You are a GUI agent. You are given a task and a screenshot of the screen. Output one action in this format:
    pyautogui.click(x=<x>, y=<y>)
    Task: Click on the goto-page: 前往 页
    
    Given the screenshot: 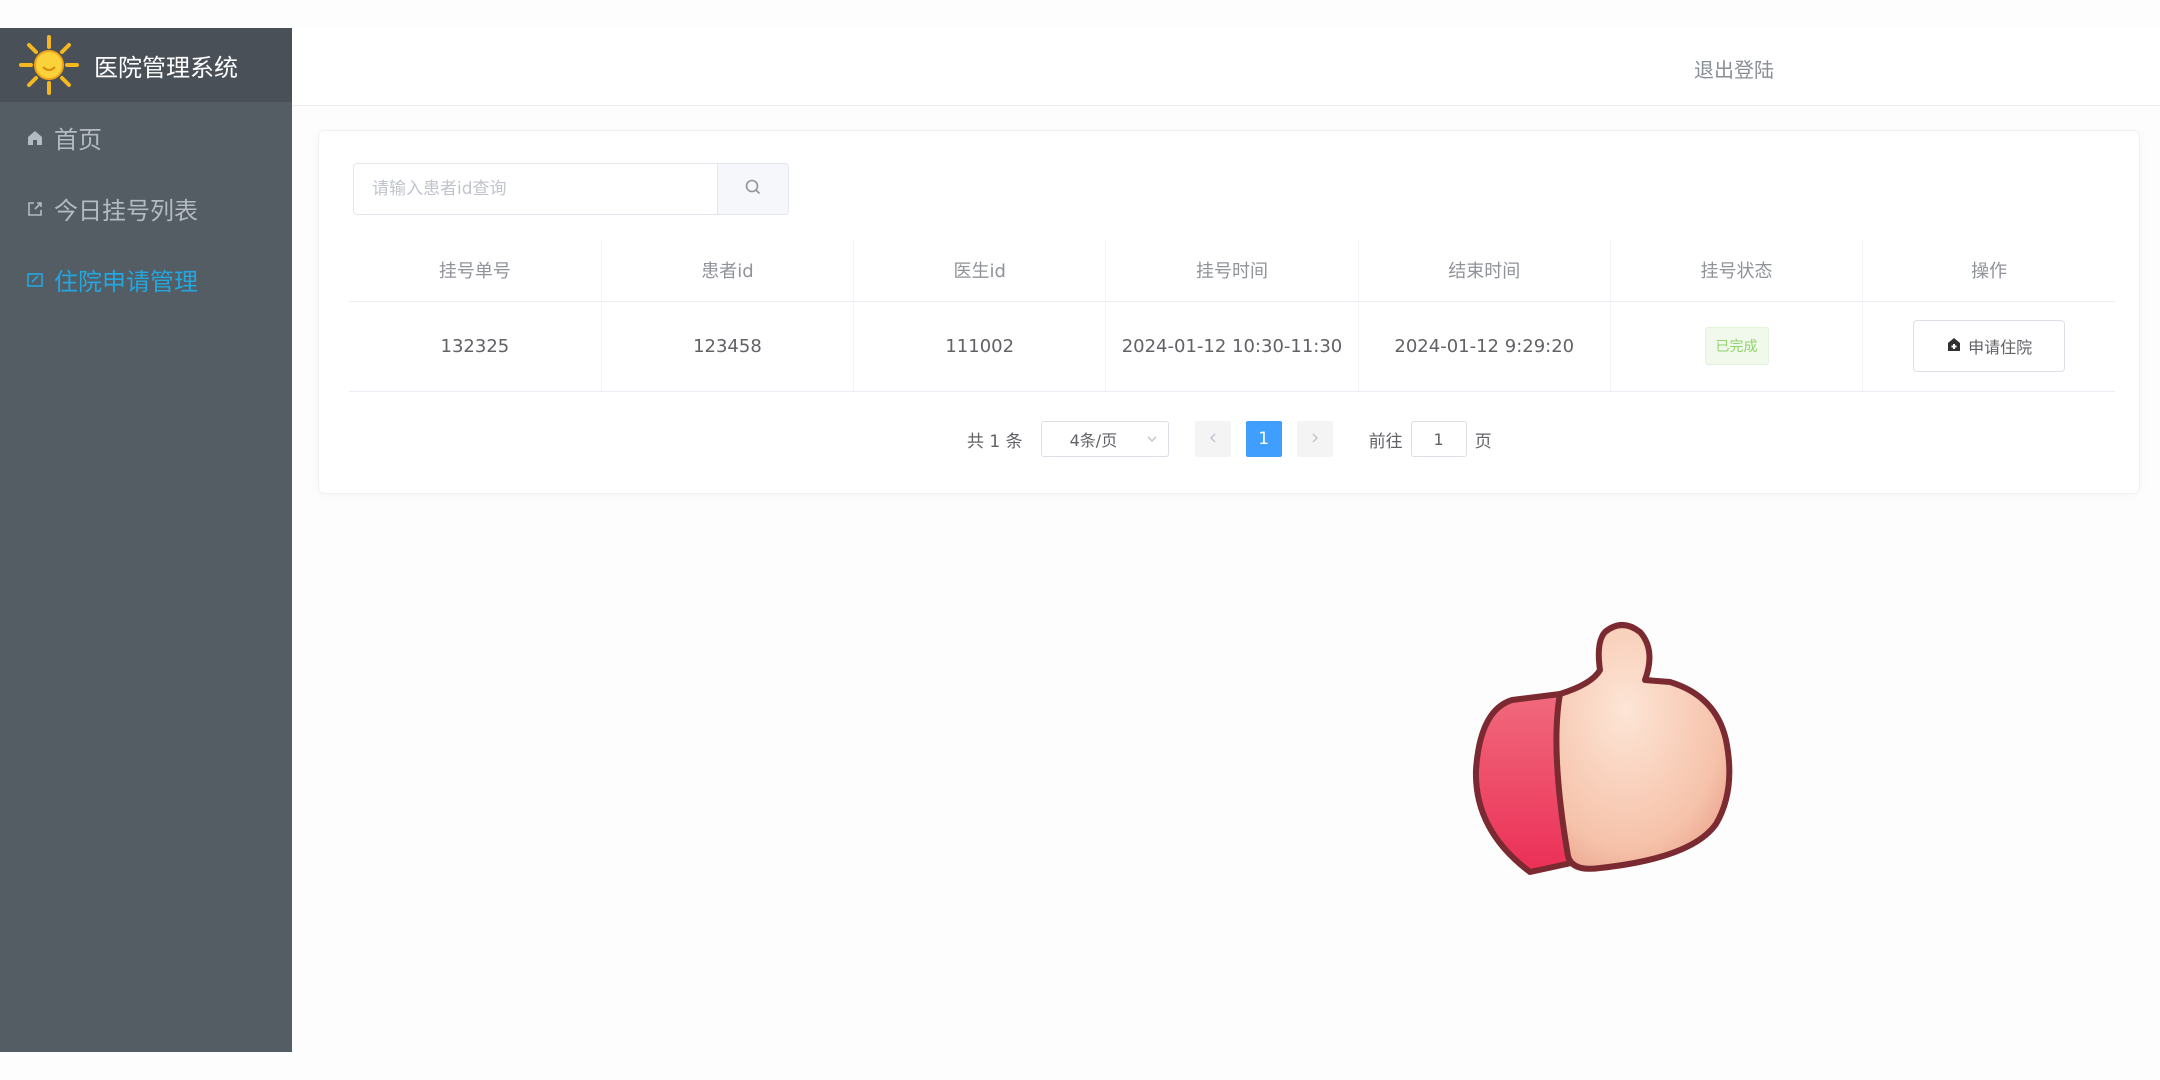 What is the action you would take?
    pyautogui.click(x=1430, y=439)
    